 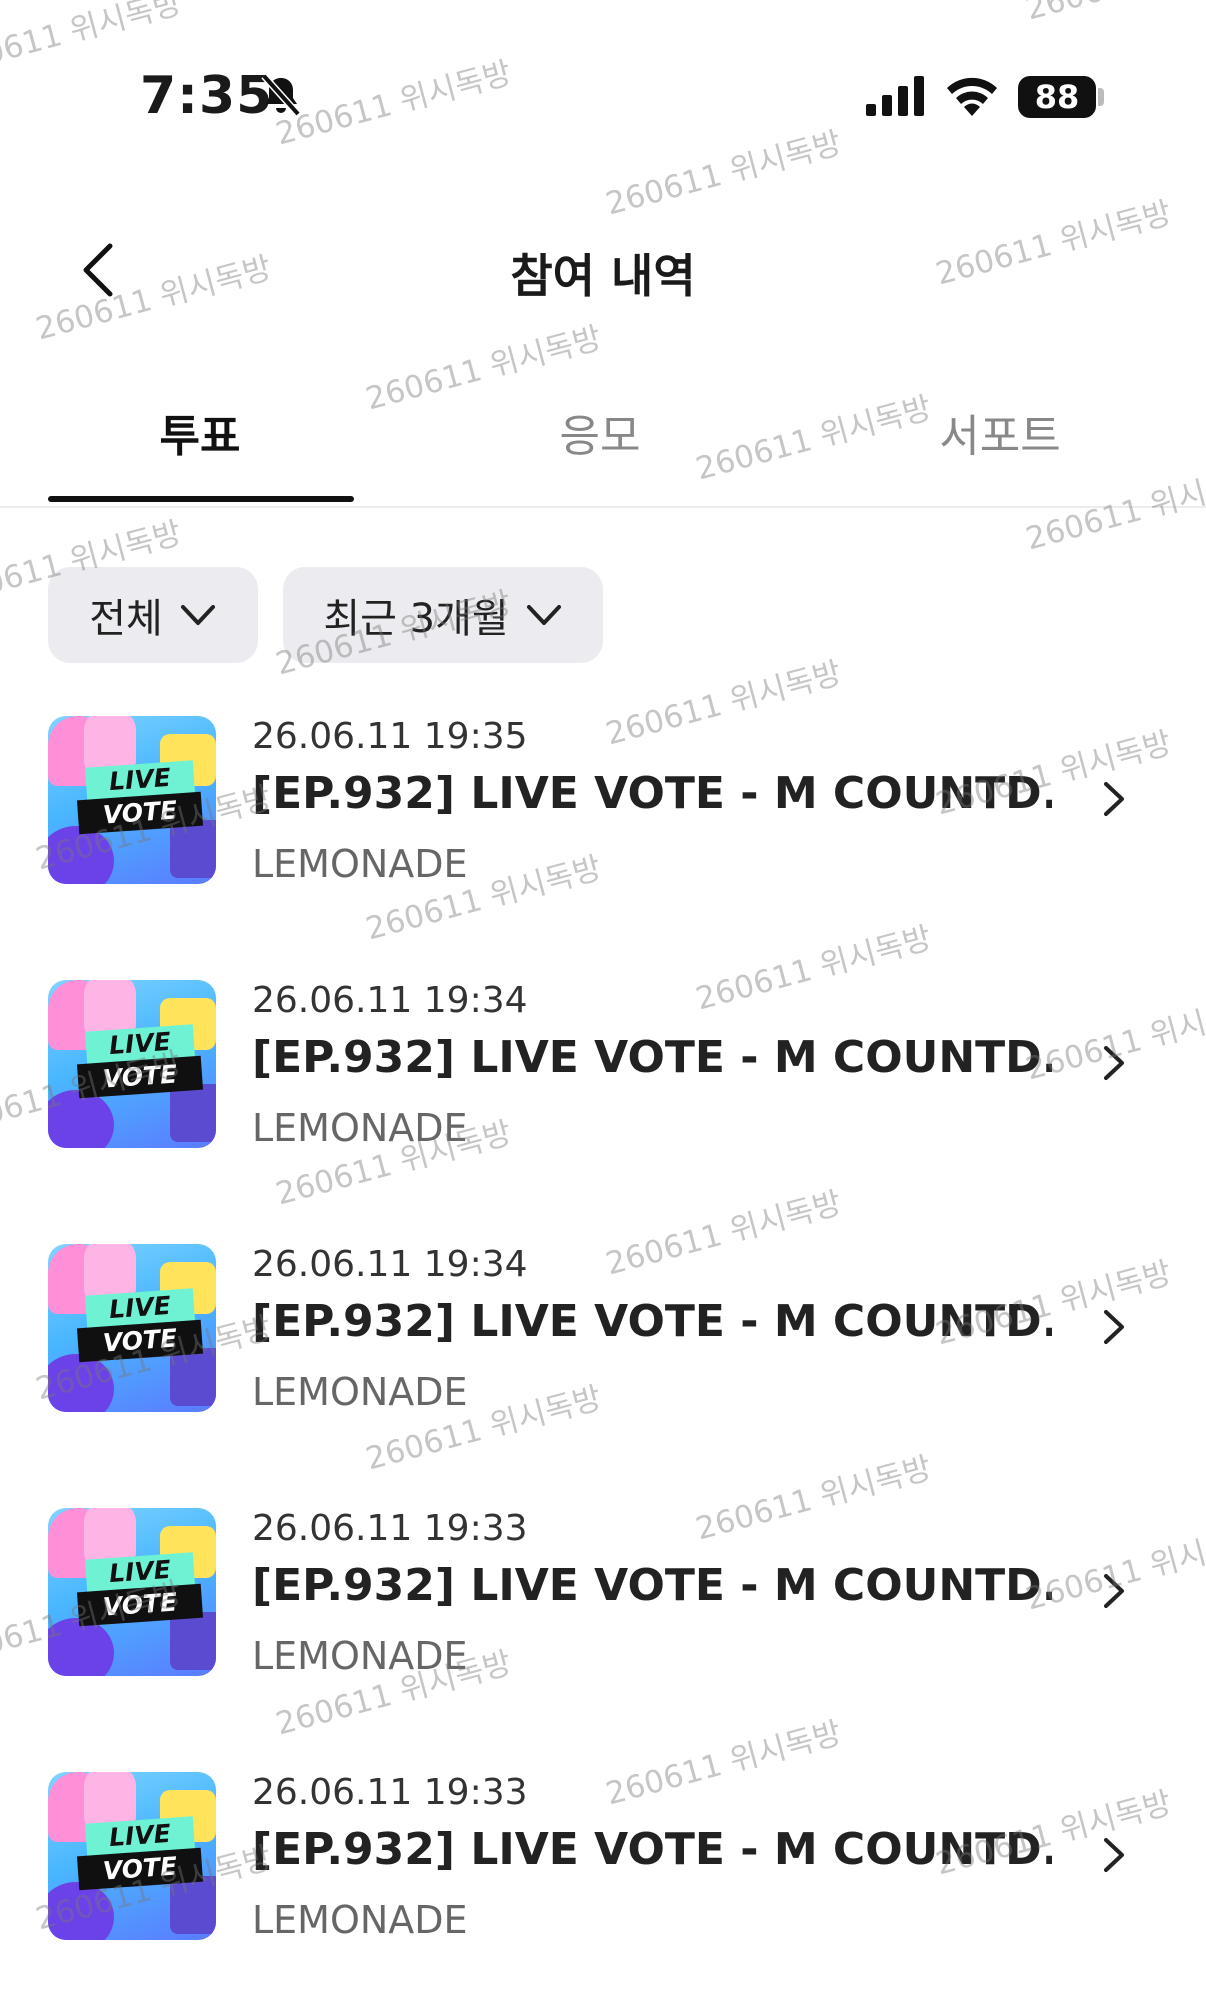 I want to click on status-time: 7:35, so click(x=207, y=96).